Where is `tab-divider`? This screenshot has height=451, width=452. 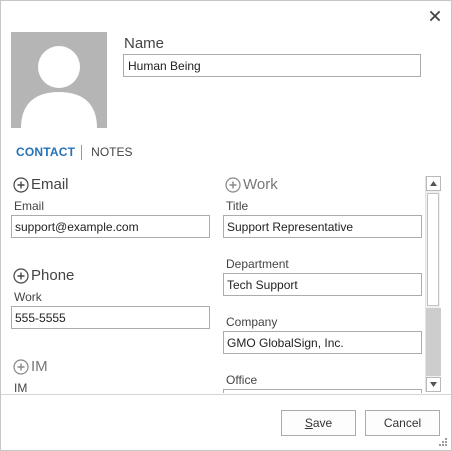
tab-divider is located at coordinates (82, 152).